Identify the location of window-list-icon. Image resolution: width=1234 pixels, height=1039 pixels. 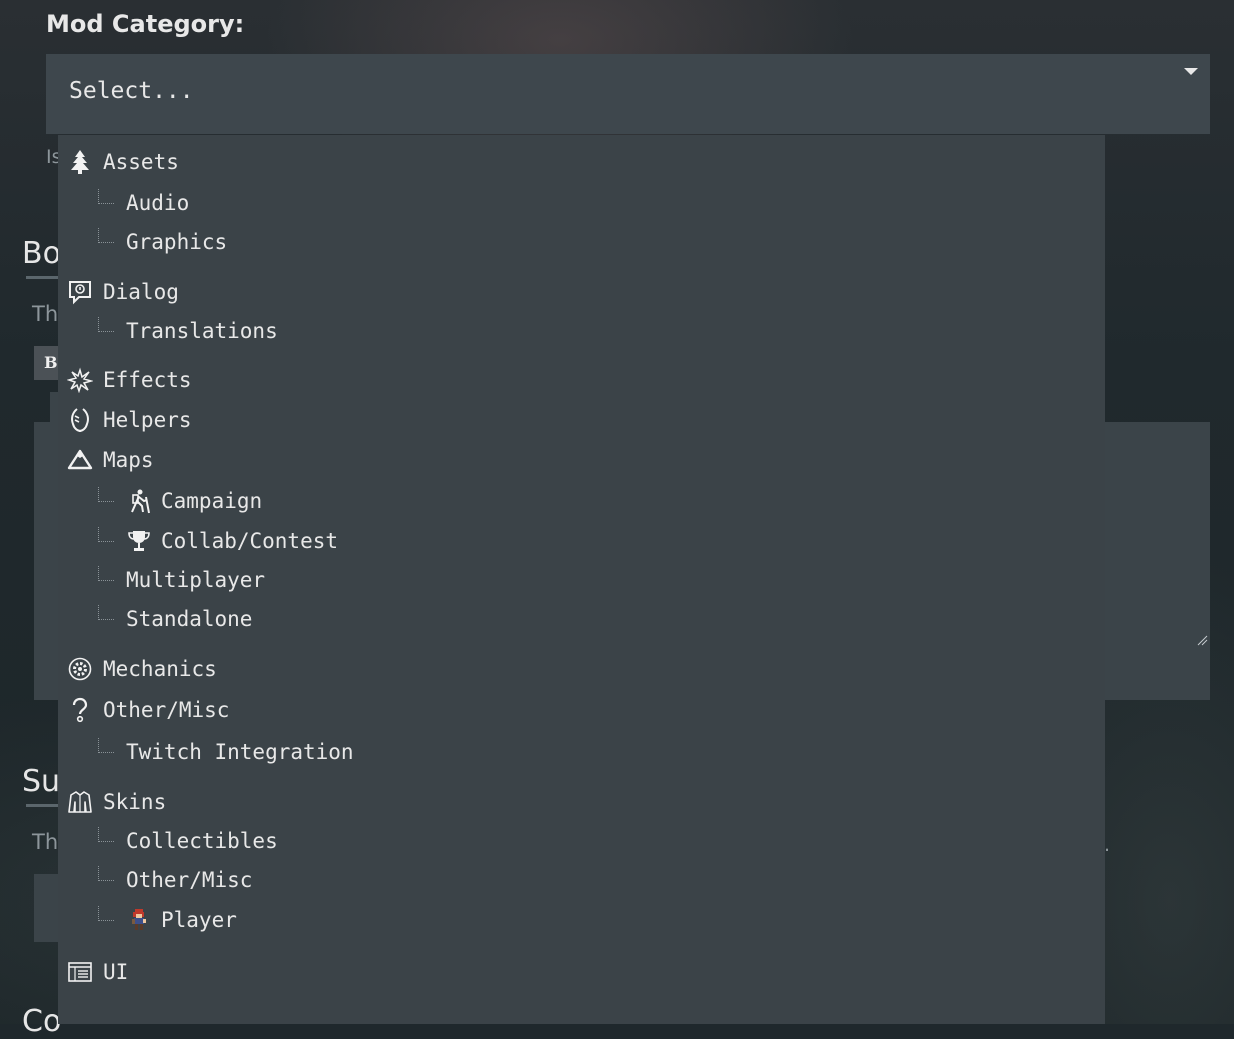
(80, 972).